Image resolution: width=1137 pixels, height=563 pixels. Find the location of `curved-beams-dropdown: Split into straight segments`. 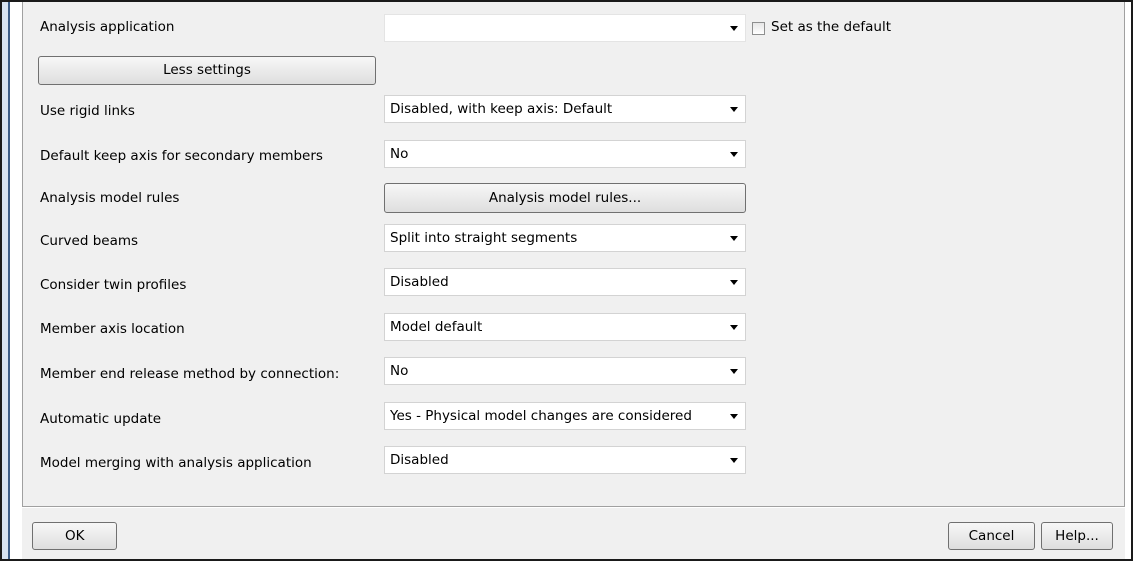

curved-beams-dropdown: Split into straight segments is located at coordinates (565, 238).